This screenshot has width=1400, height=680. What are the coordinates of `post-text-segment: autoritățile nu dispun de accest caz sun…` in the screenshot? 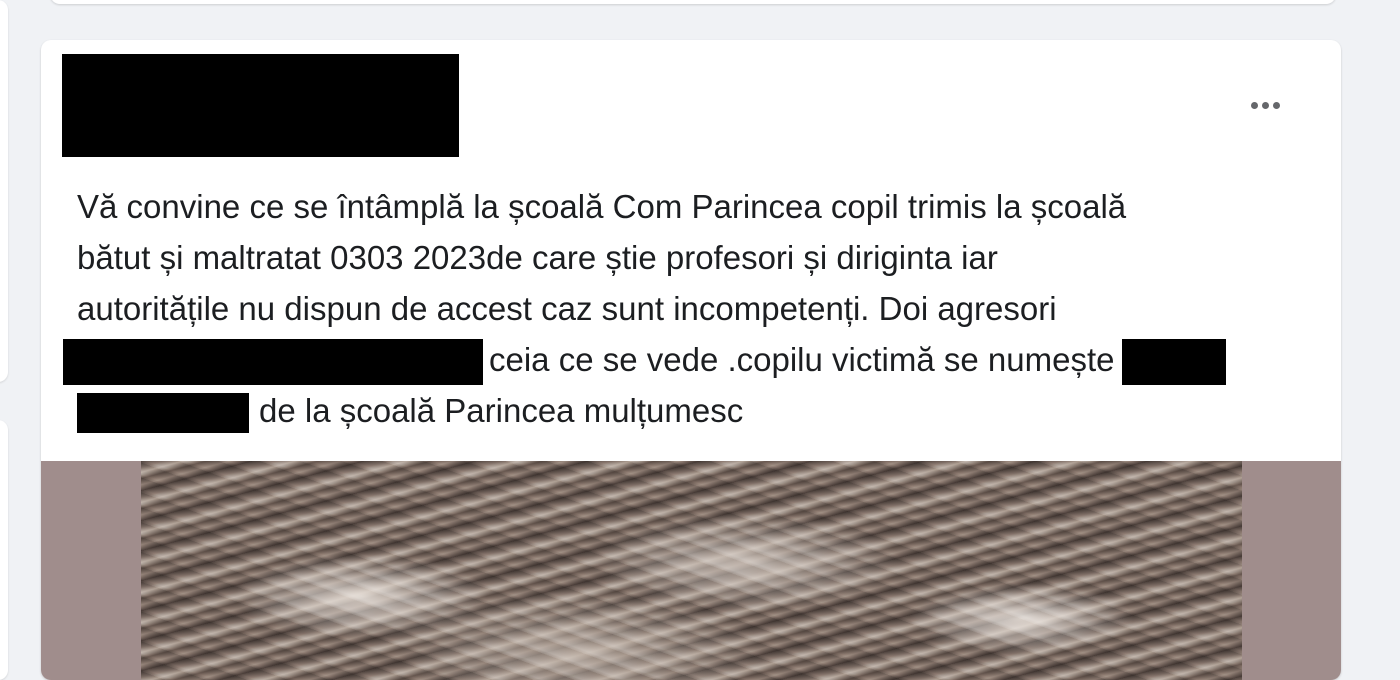 It's located at (567, 308).